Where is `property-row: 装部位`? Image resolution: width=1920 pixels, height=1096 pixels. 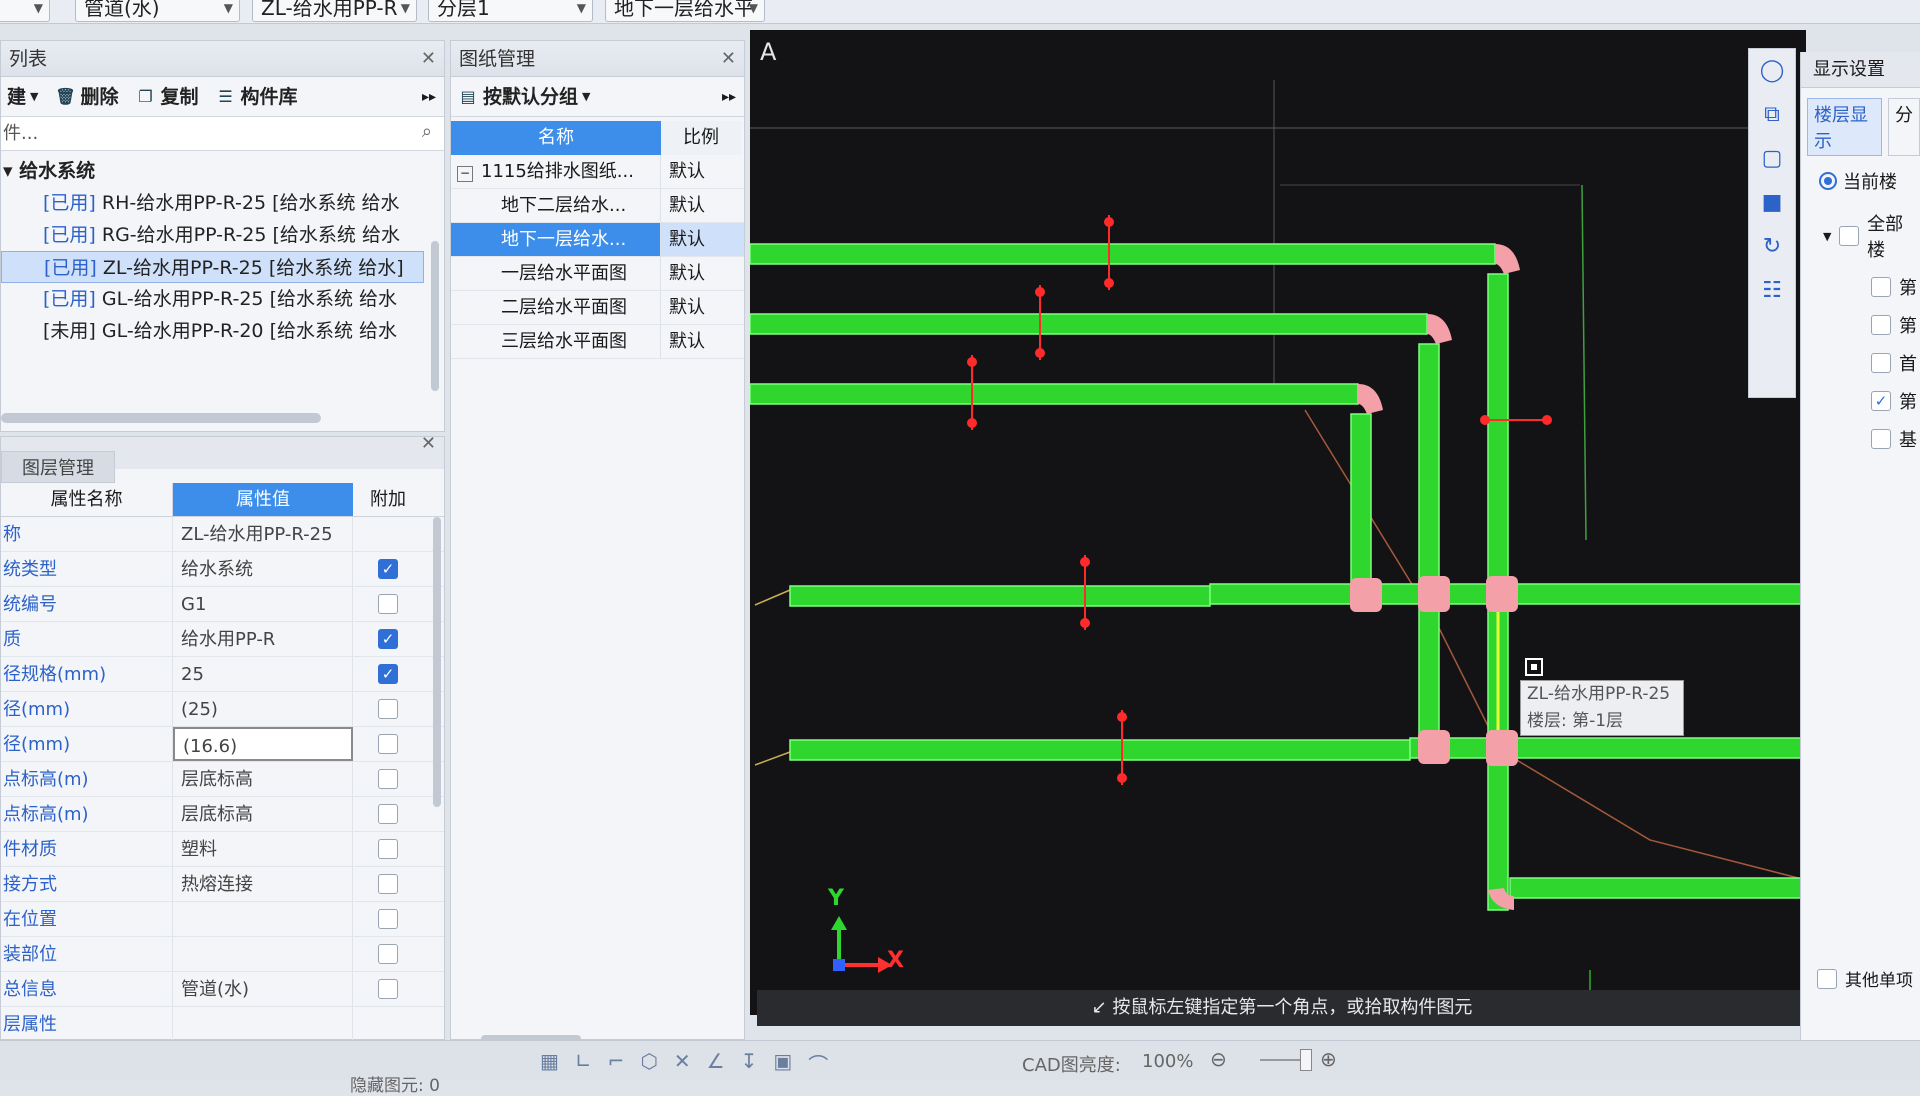
property-row: 装部位 is located at coordinates (222, 954).